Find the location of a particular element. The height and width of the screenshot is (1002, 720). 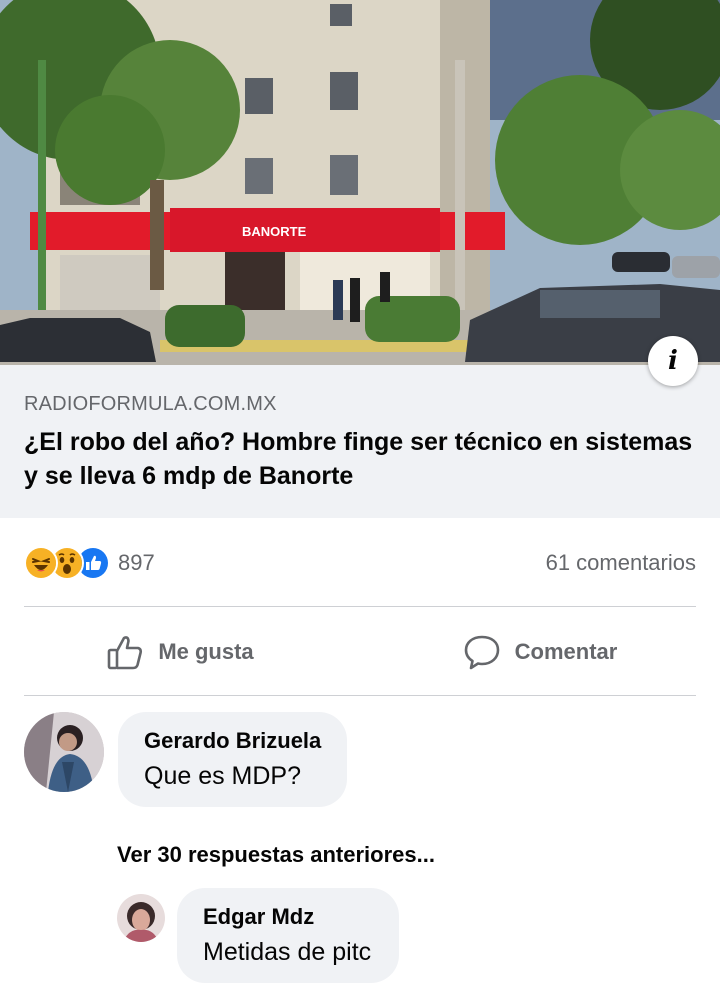

like-button: Me gusta is located at coordinates (180, 651).